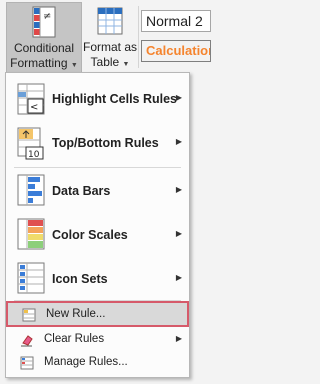 This screenshot has width=320, height=384. What do you see at coordinates (105, 143) in the screenshot?
I see `menu-item-label: Top/Bottom Rules` at bounding box center [105, 143].